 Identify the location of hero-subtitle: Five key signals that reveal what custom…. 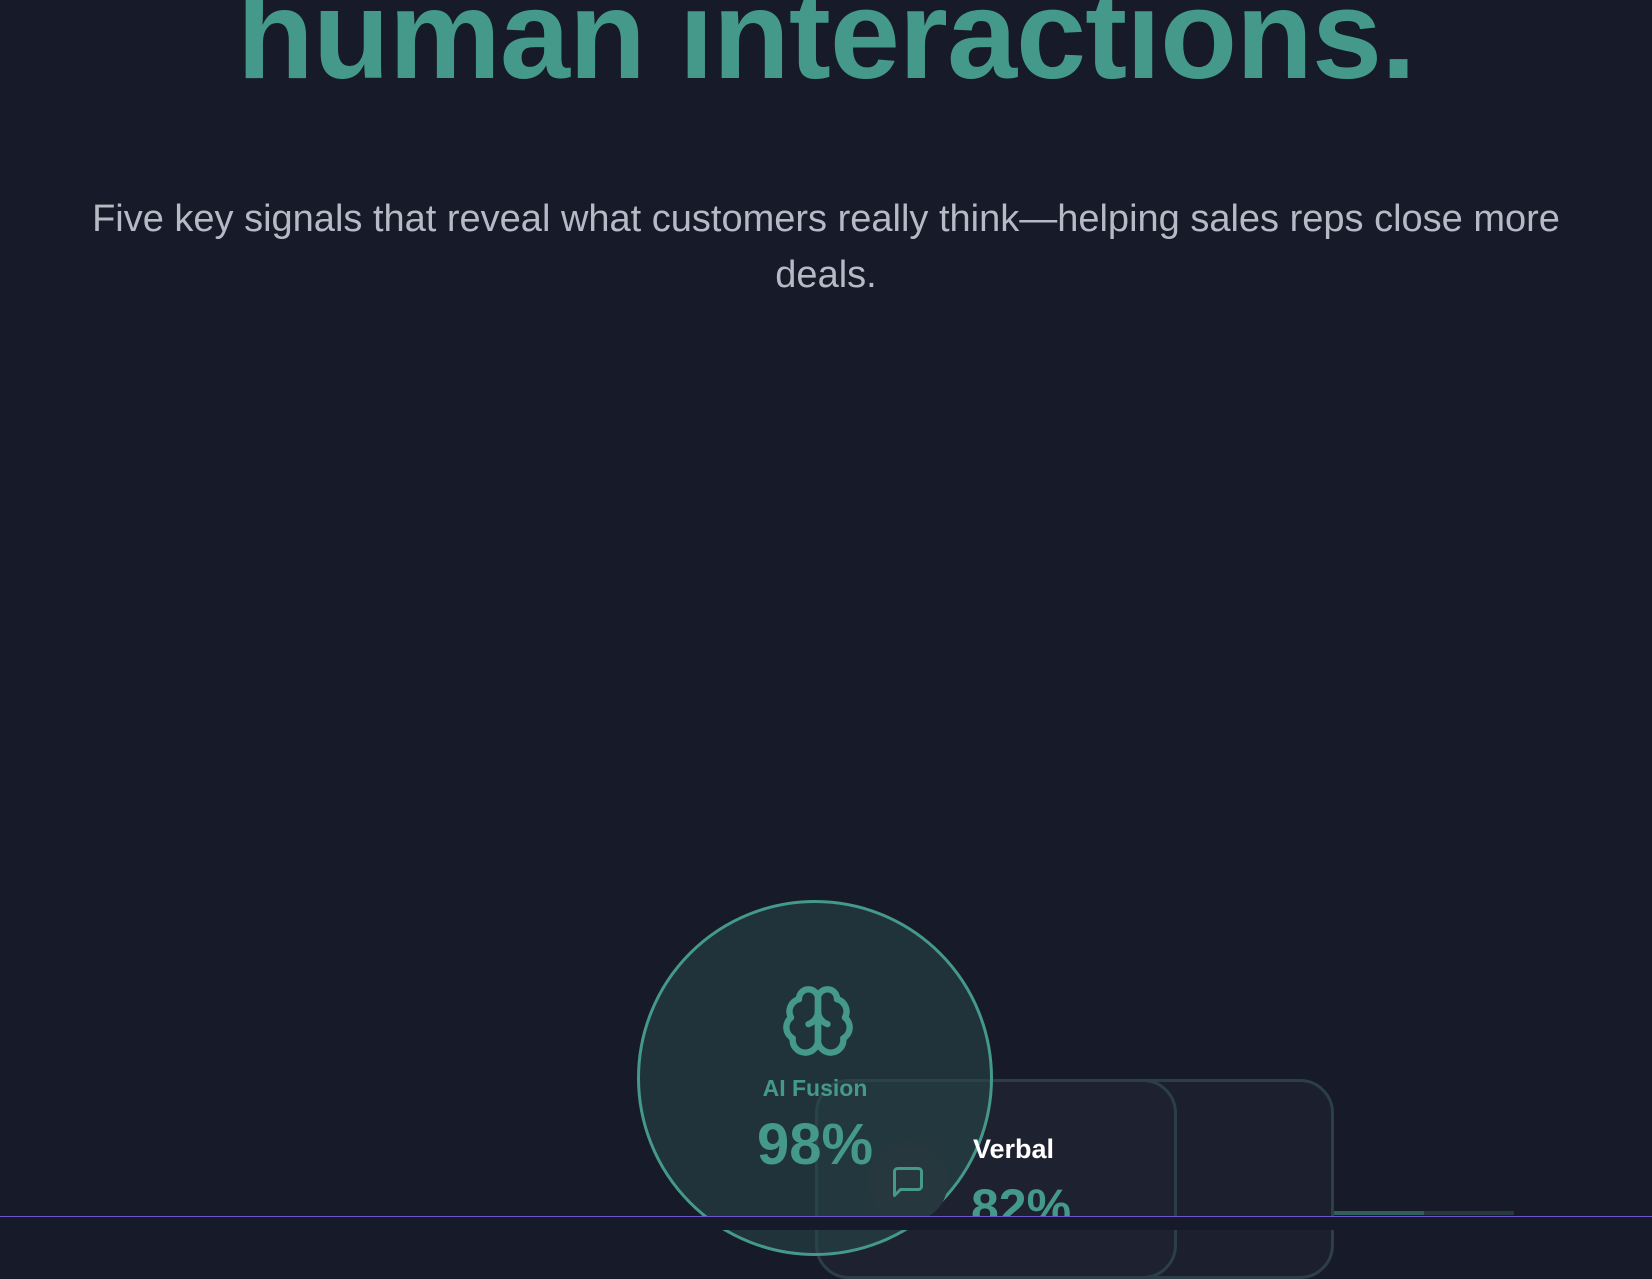
(826, 247).